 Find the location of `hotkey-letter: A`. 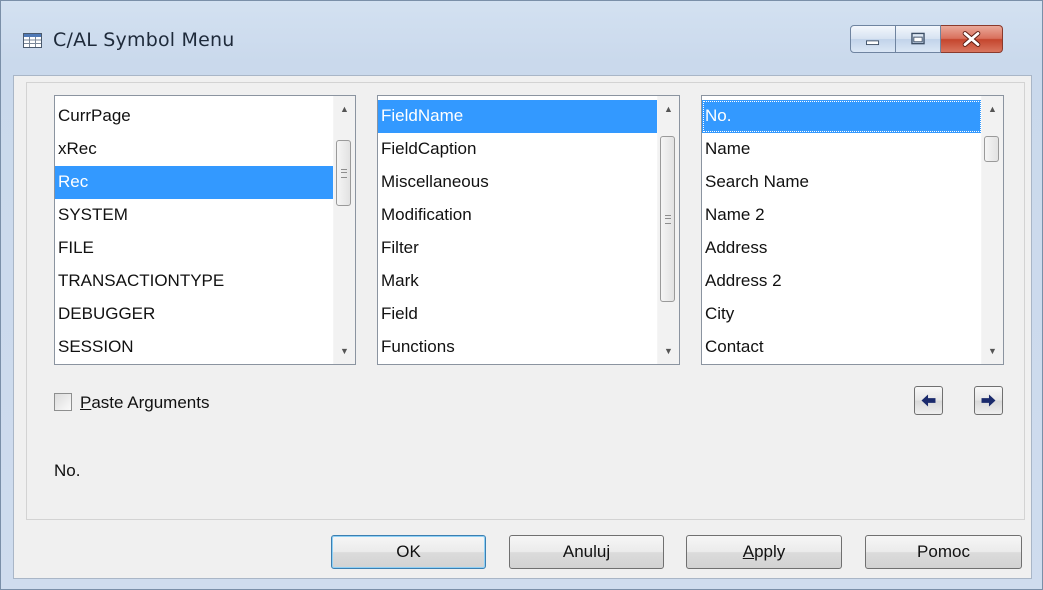

hotkey-letter: A is located at coordinates (748, 551).